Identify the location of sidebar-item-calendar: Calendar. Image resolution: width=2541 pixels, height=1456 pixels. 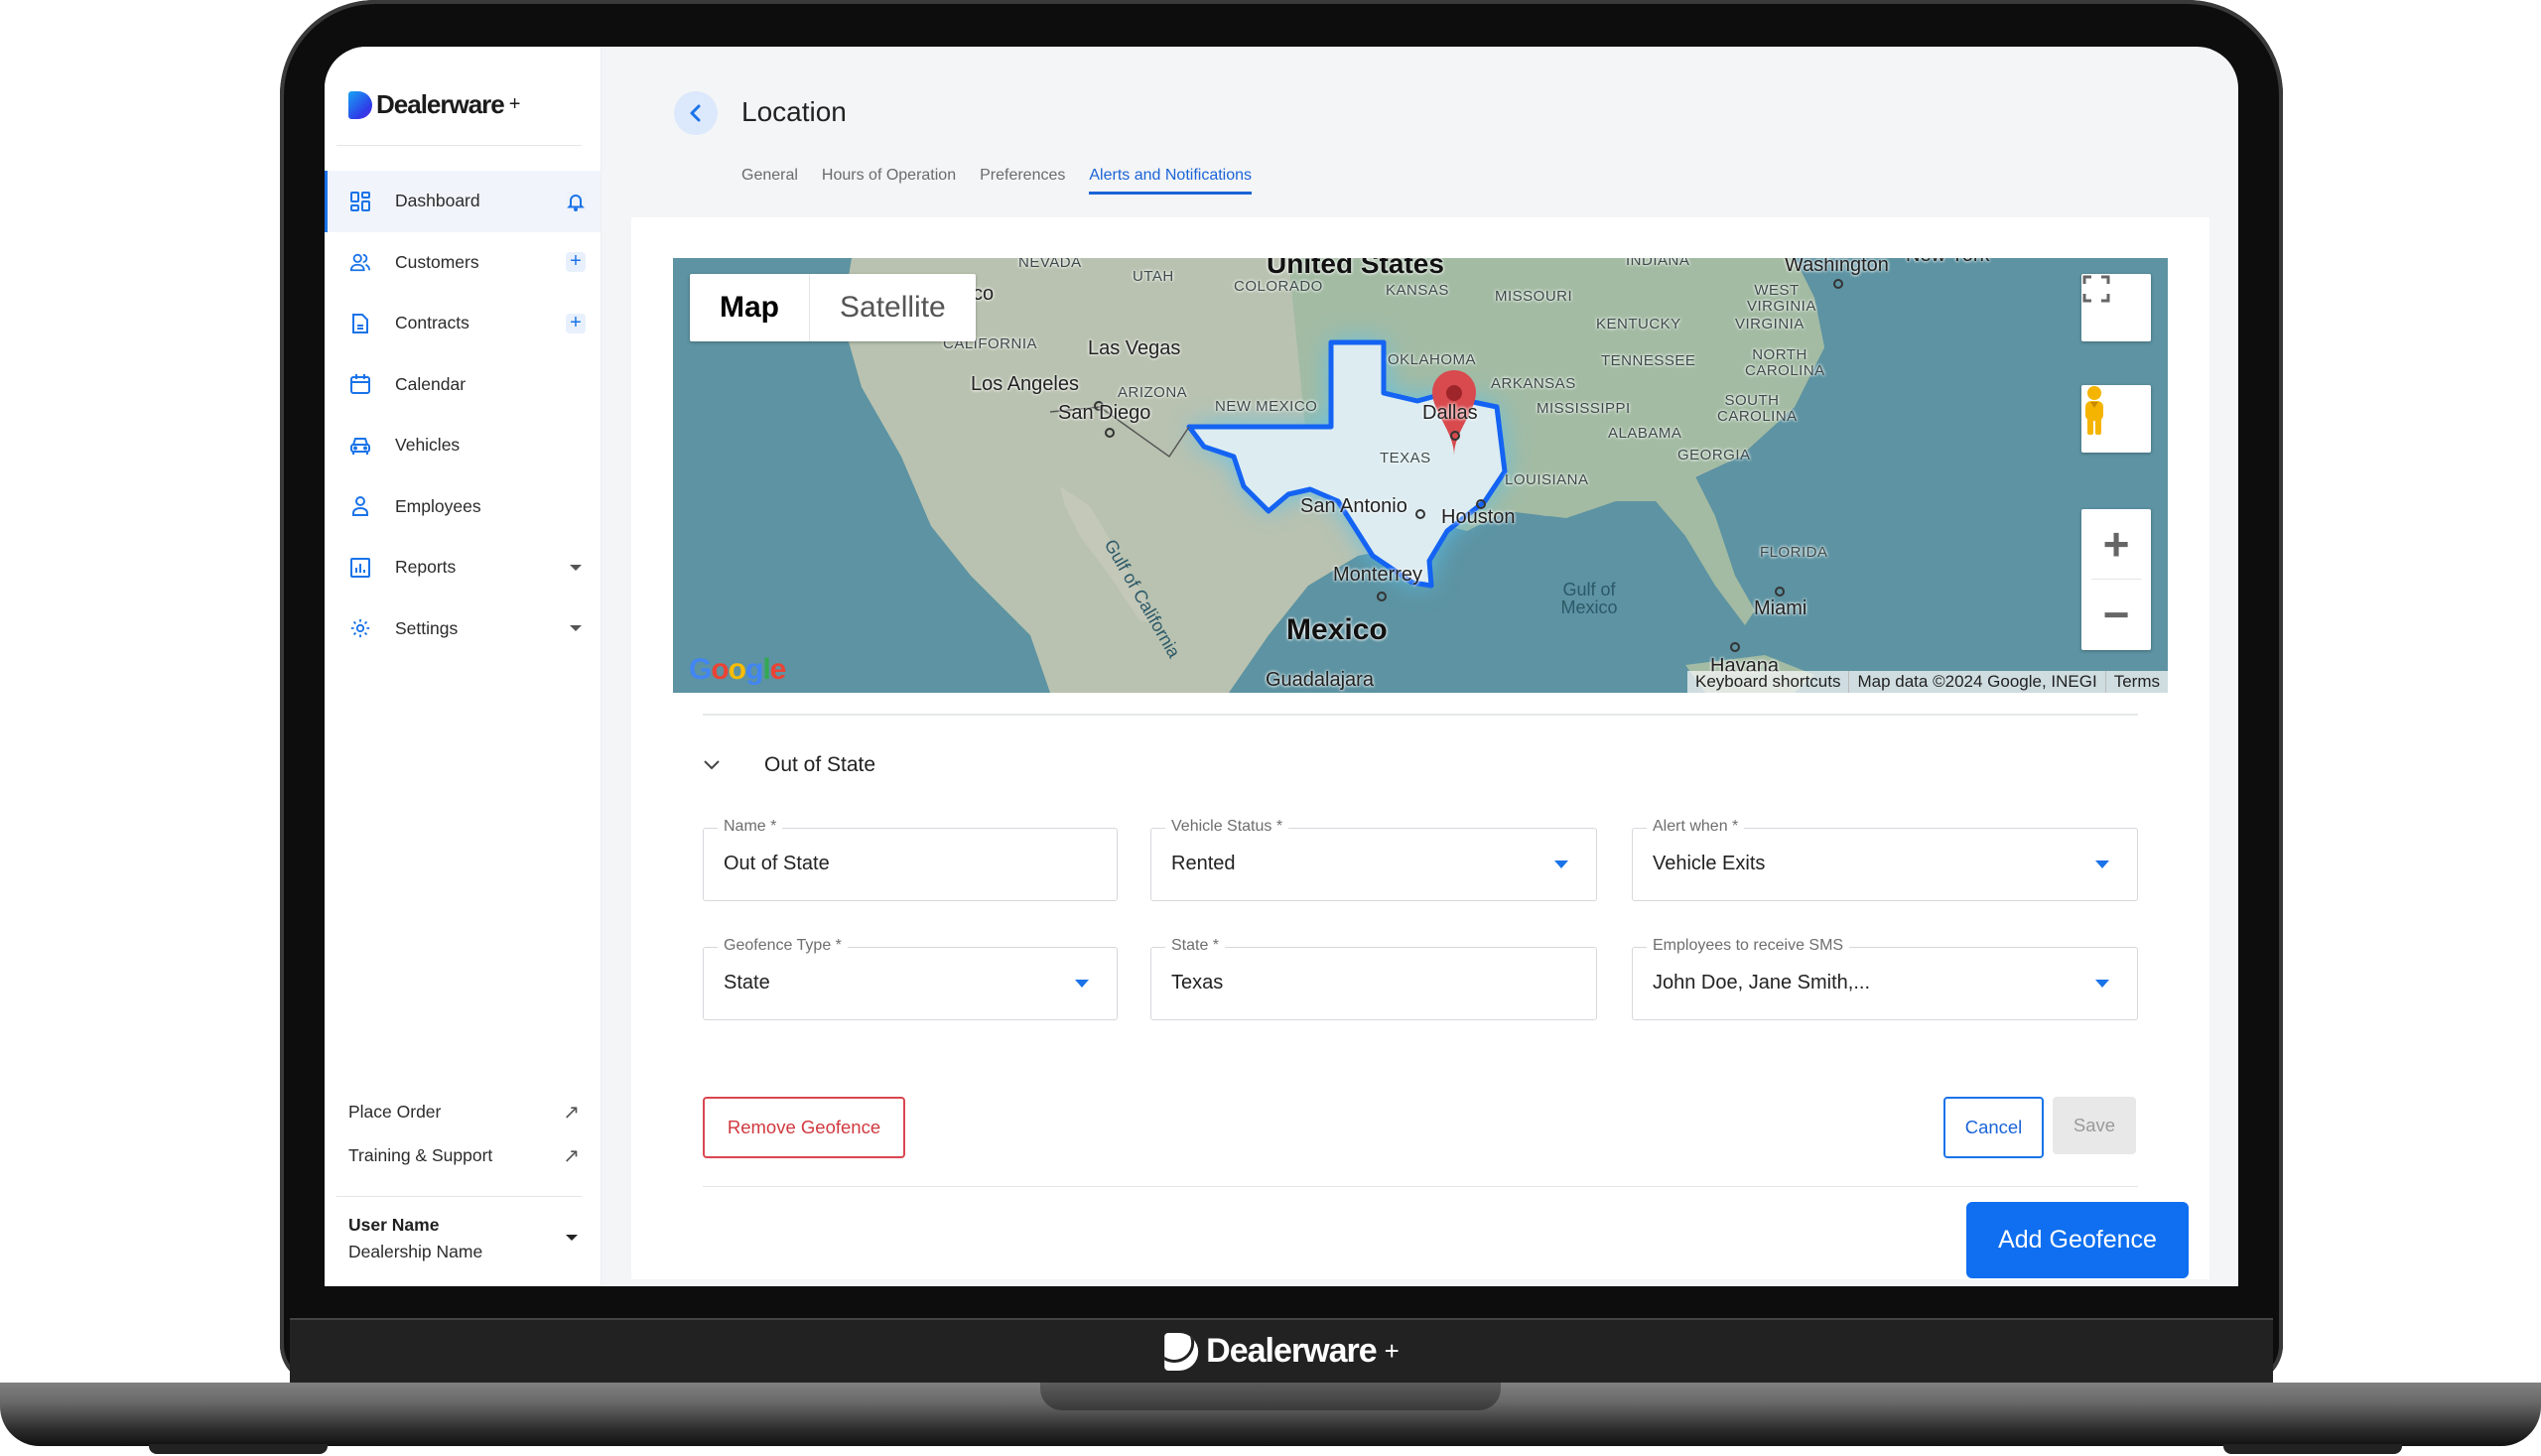
(463, 385).